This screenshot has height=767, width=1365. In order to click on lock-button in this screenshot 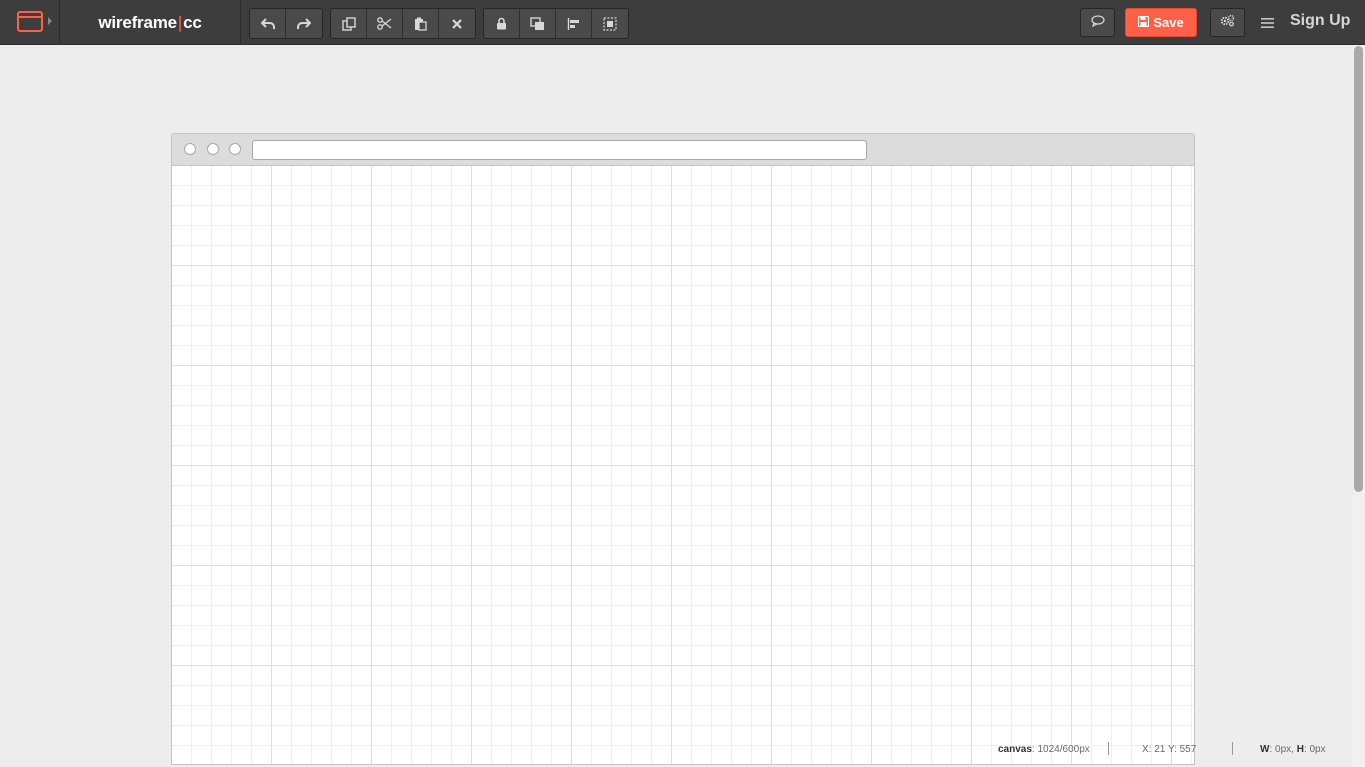, I will do `click(502, 23)`.